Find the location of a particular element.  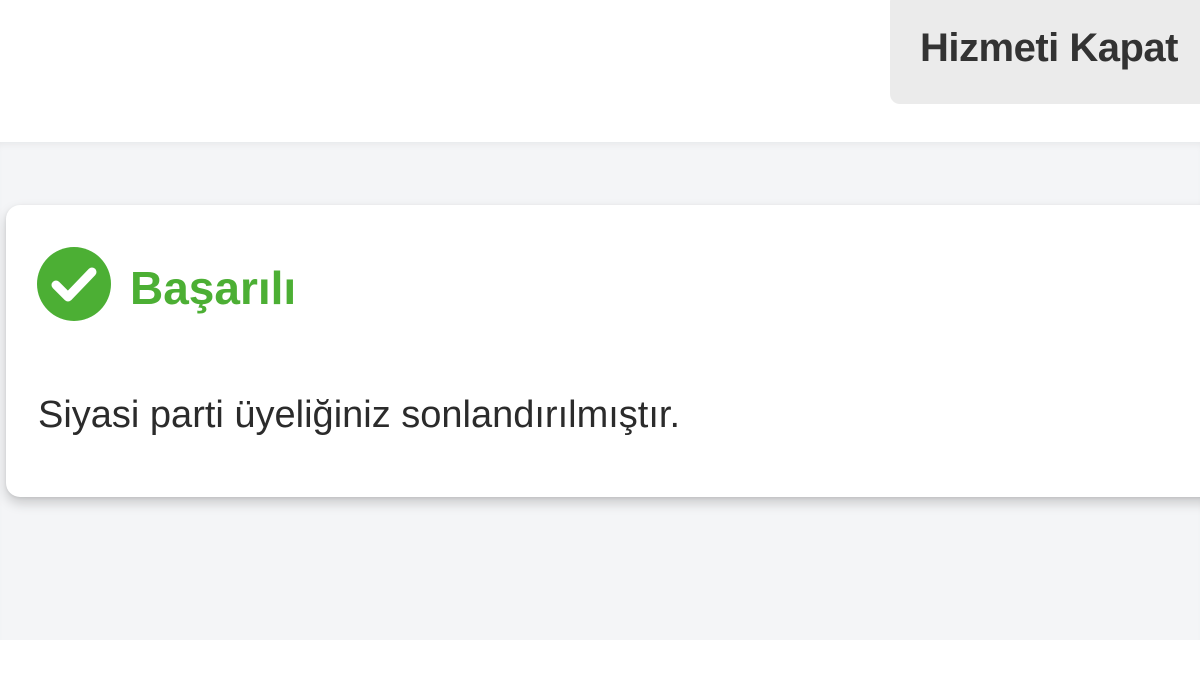

close-service-button-label: Hizmeti Kapat is located at coordinates (1049, 47).